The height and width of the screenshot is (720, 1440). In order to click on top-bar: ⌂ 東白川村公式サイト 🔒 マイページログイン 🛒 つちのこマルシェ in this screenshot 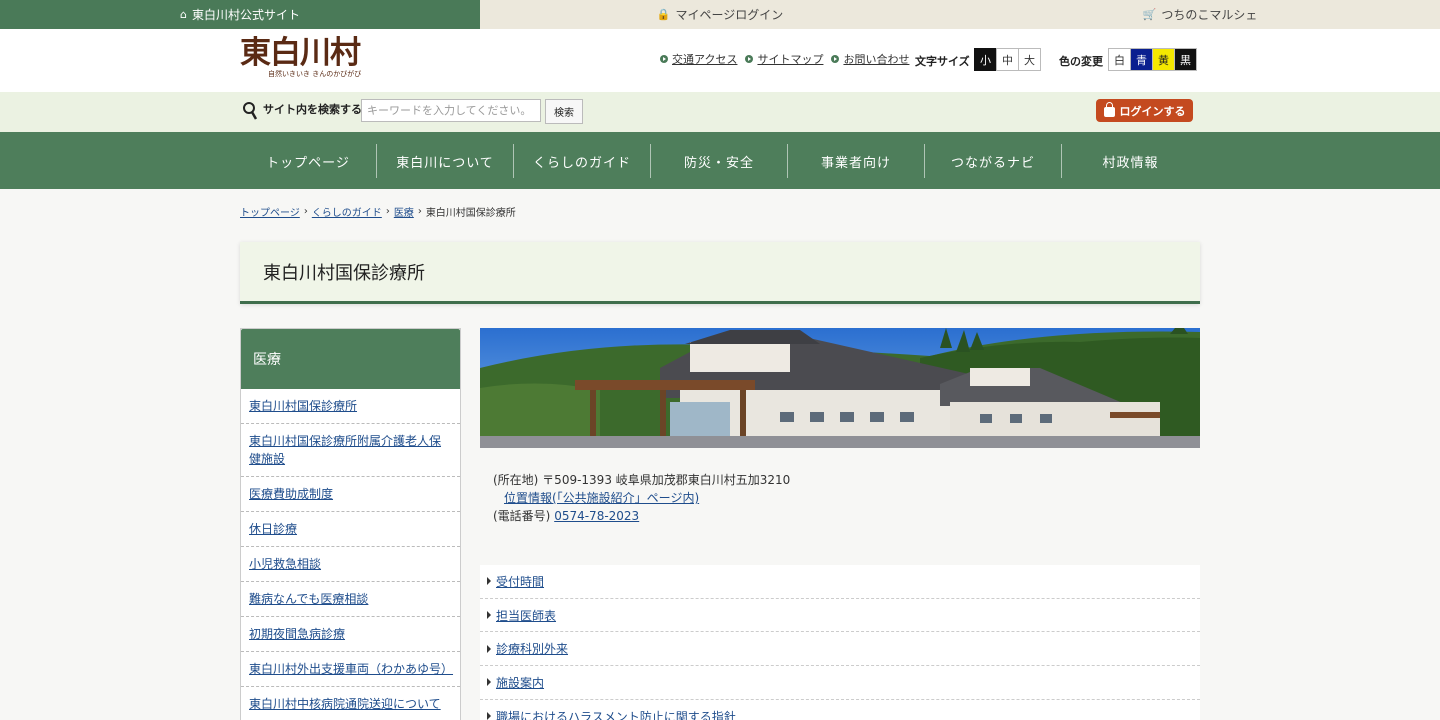, I will do `click(720, 14)`.